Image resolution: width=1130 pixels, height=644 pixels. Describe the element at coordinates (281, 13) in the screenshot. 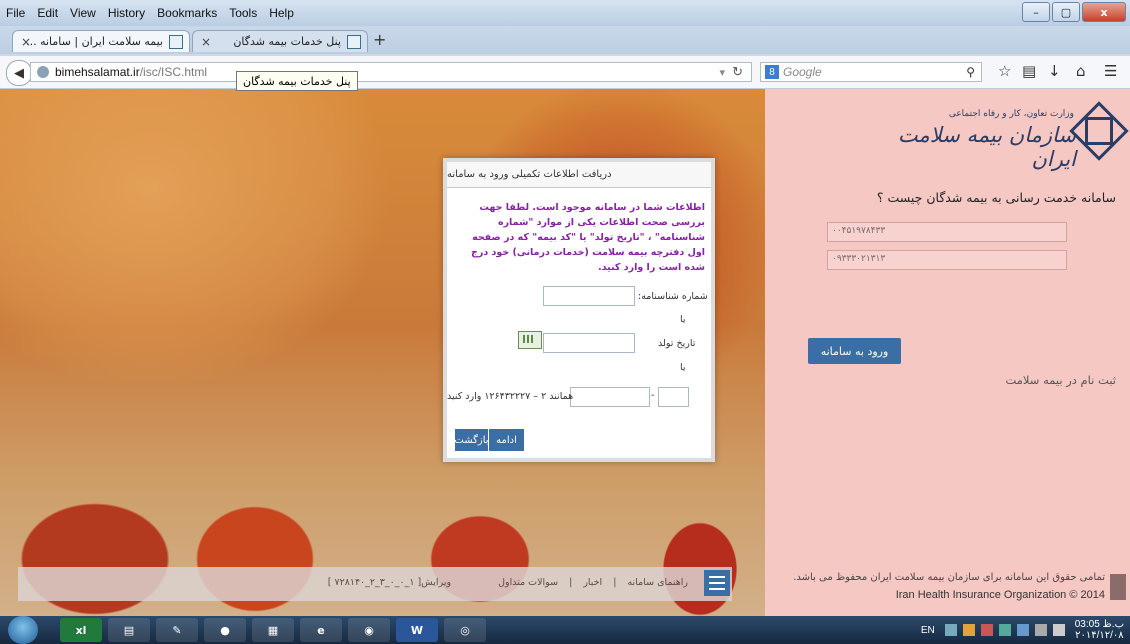

I see `menu-help: Help` at that location.